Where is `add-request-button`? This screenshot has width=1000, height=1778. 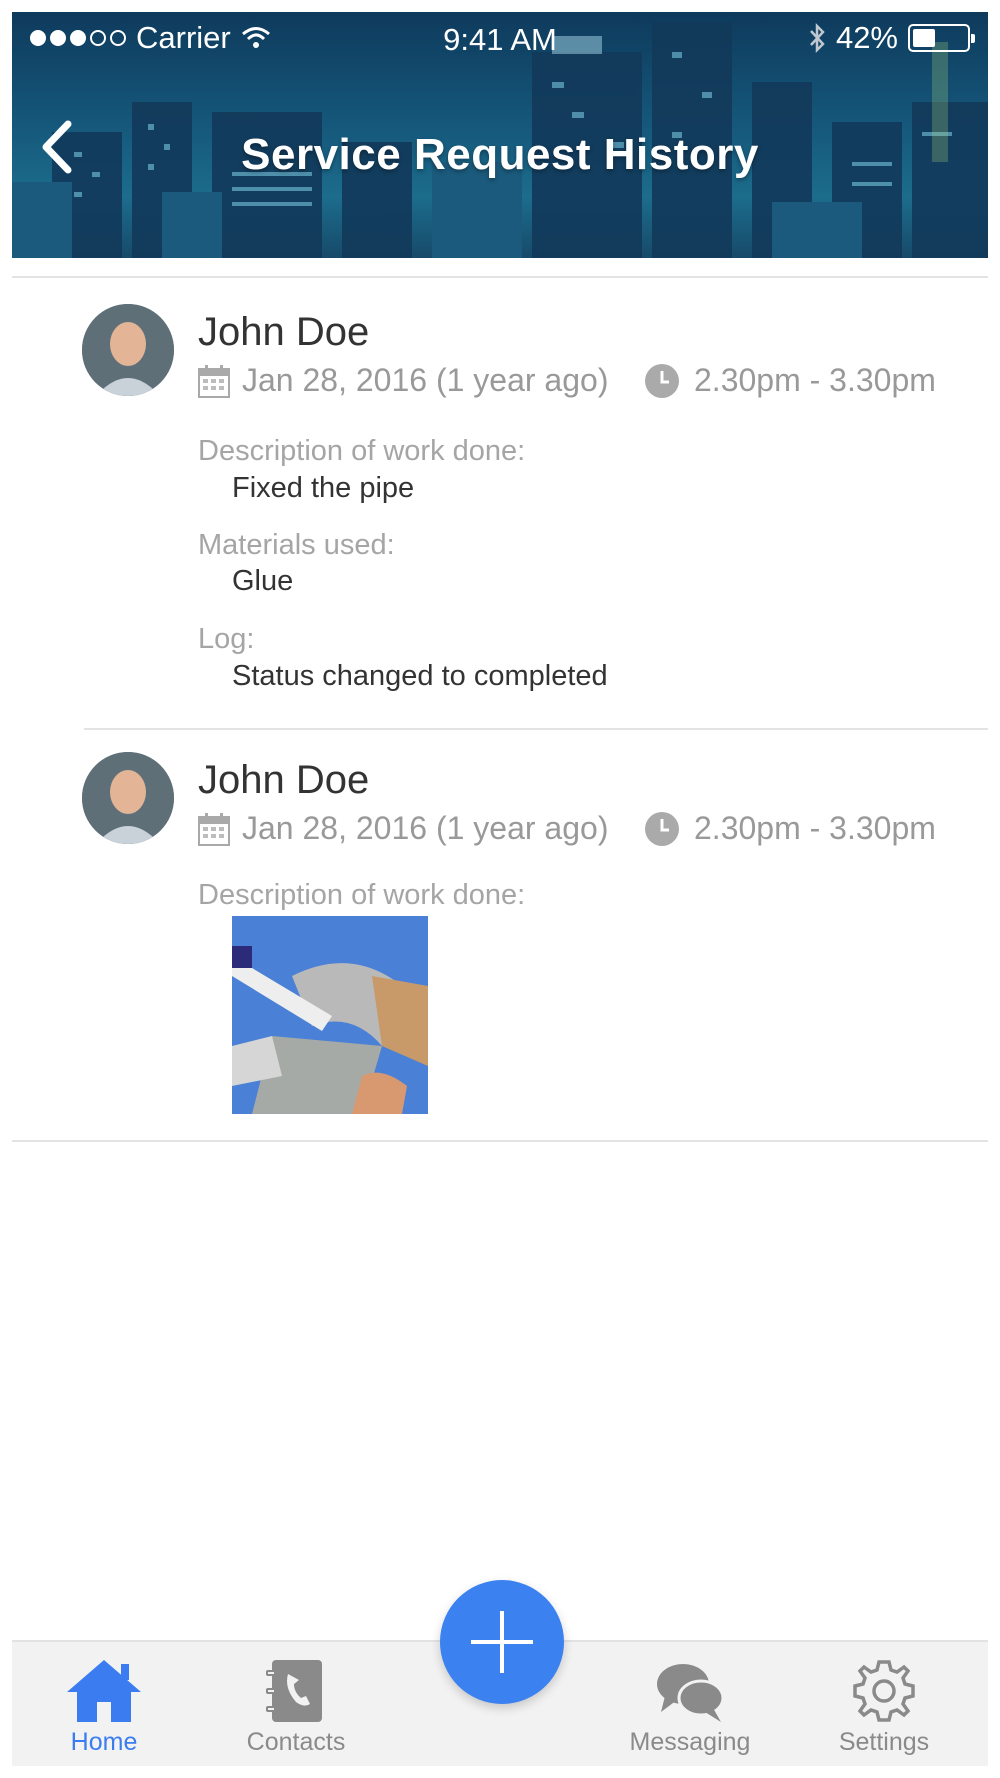 add-request-button is located at coordinates (502, 1642).